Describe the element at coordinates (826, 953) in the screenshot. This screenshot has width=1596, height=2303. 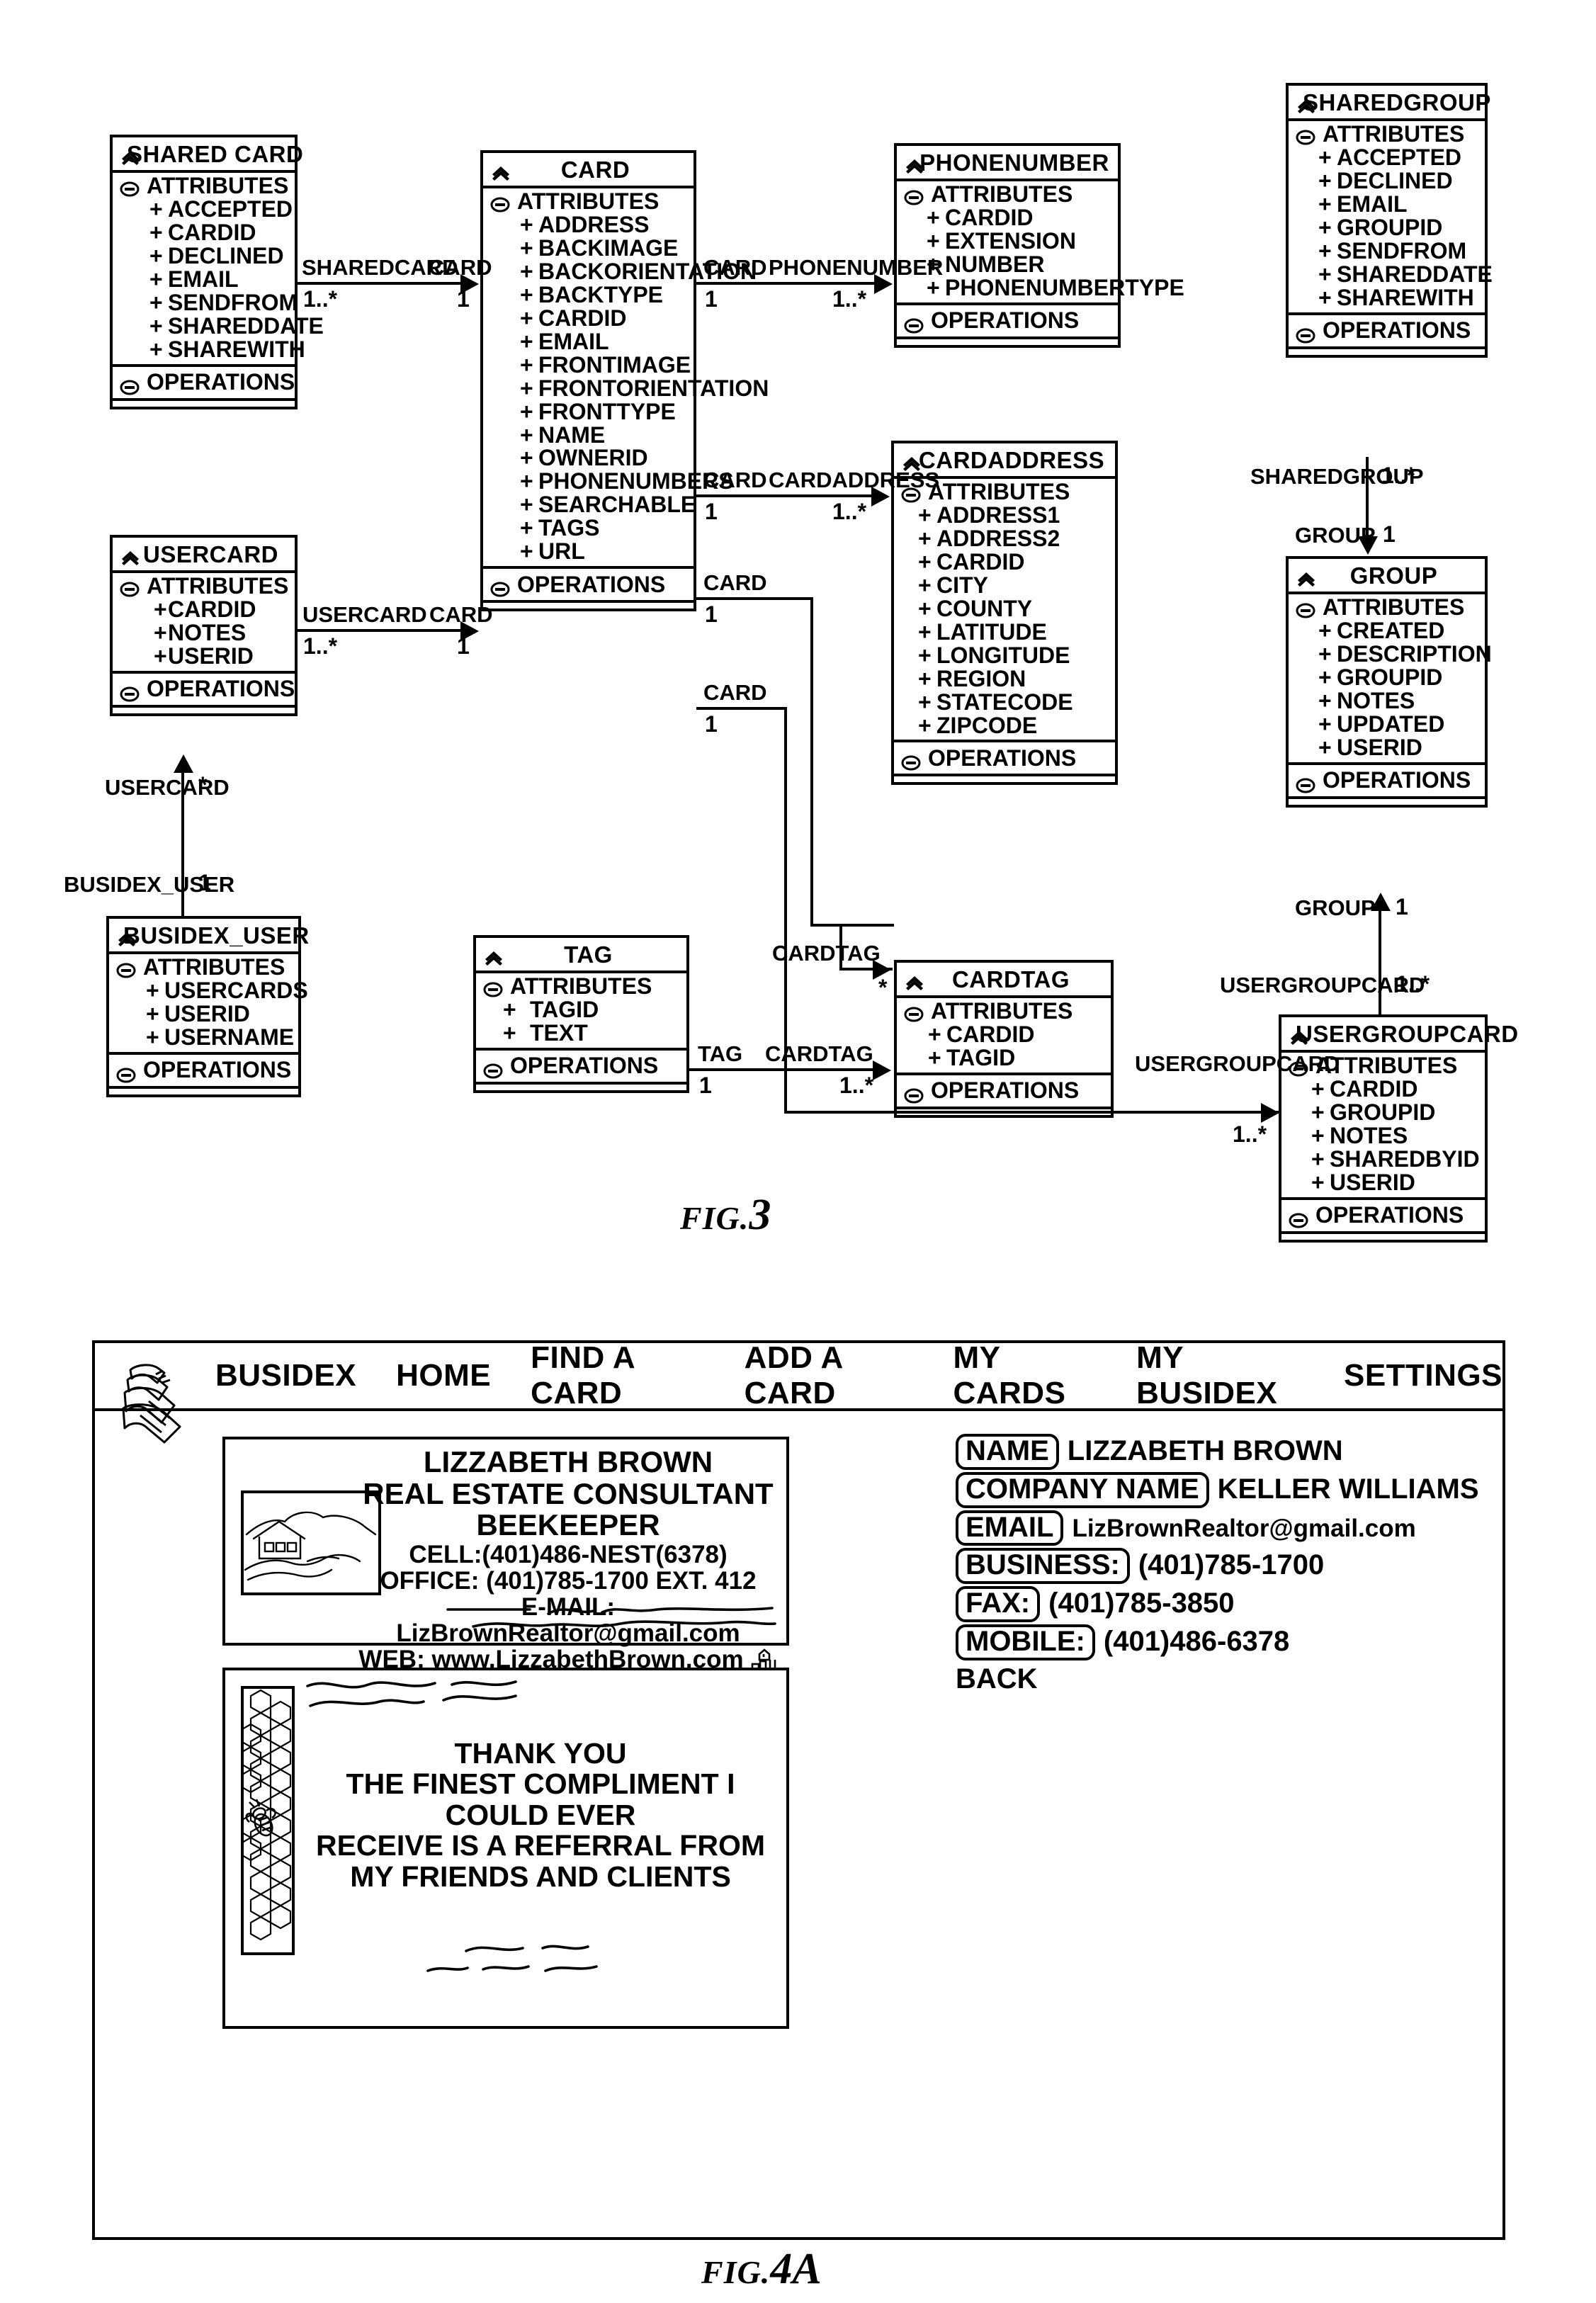
I see `relation-label-cardtag-top: CARDTAG` at that location.